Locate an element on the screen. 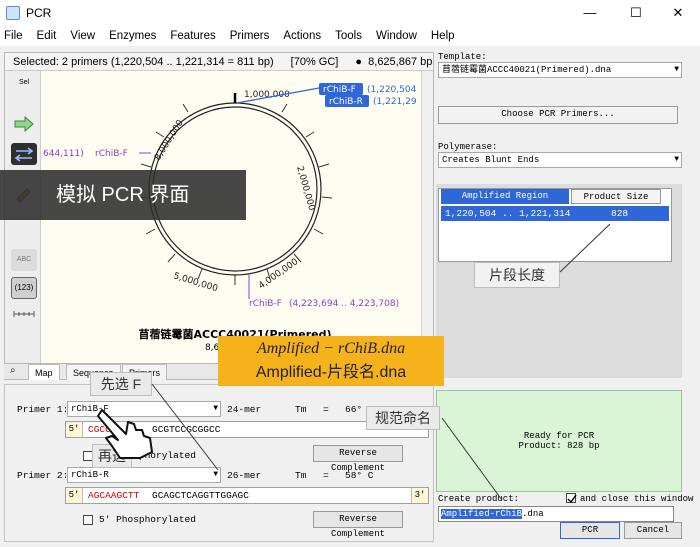 The width and height of the screenshot is (700, 547). pointing-hand-icon is located at coordinates (125, 434).